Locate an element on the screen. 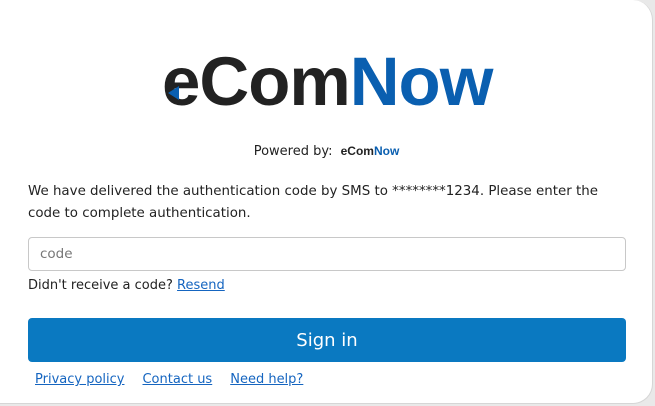  ecomnow-logo: eCom Now is located at coordinates (328, 81).